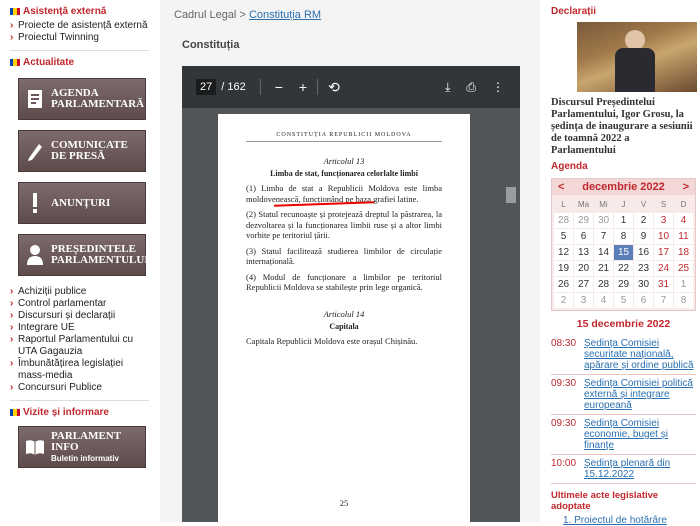  Describe the element at coordinates (344, 161) in the screenshot. I see `article-13-heading: Articolul 13` at that location.